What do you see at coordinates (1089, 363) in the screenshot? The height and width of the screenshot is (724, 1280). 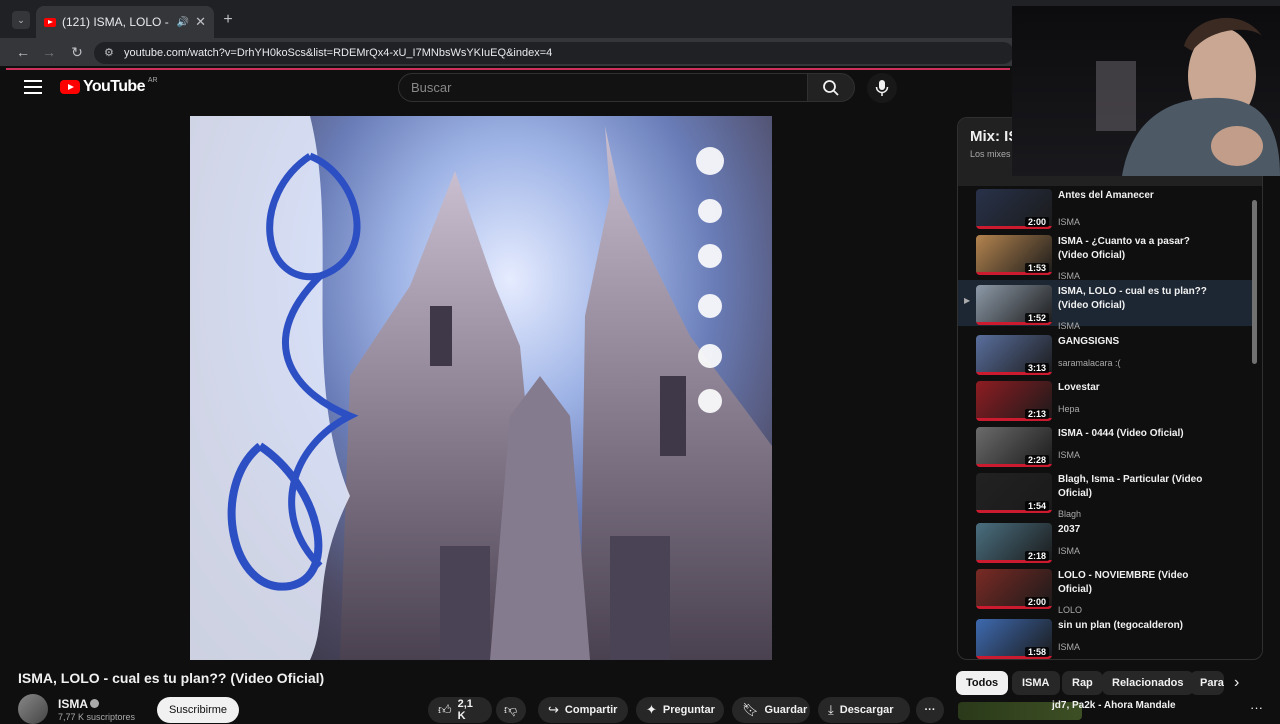 I see `playlist-item-channel: saramalacara :(` at bounding box center [1089, 363].